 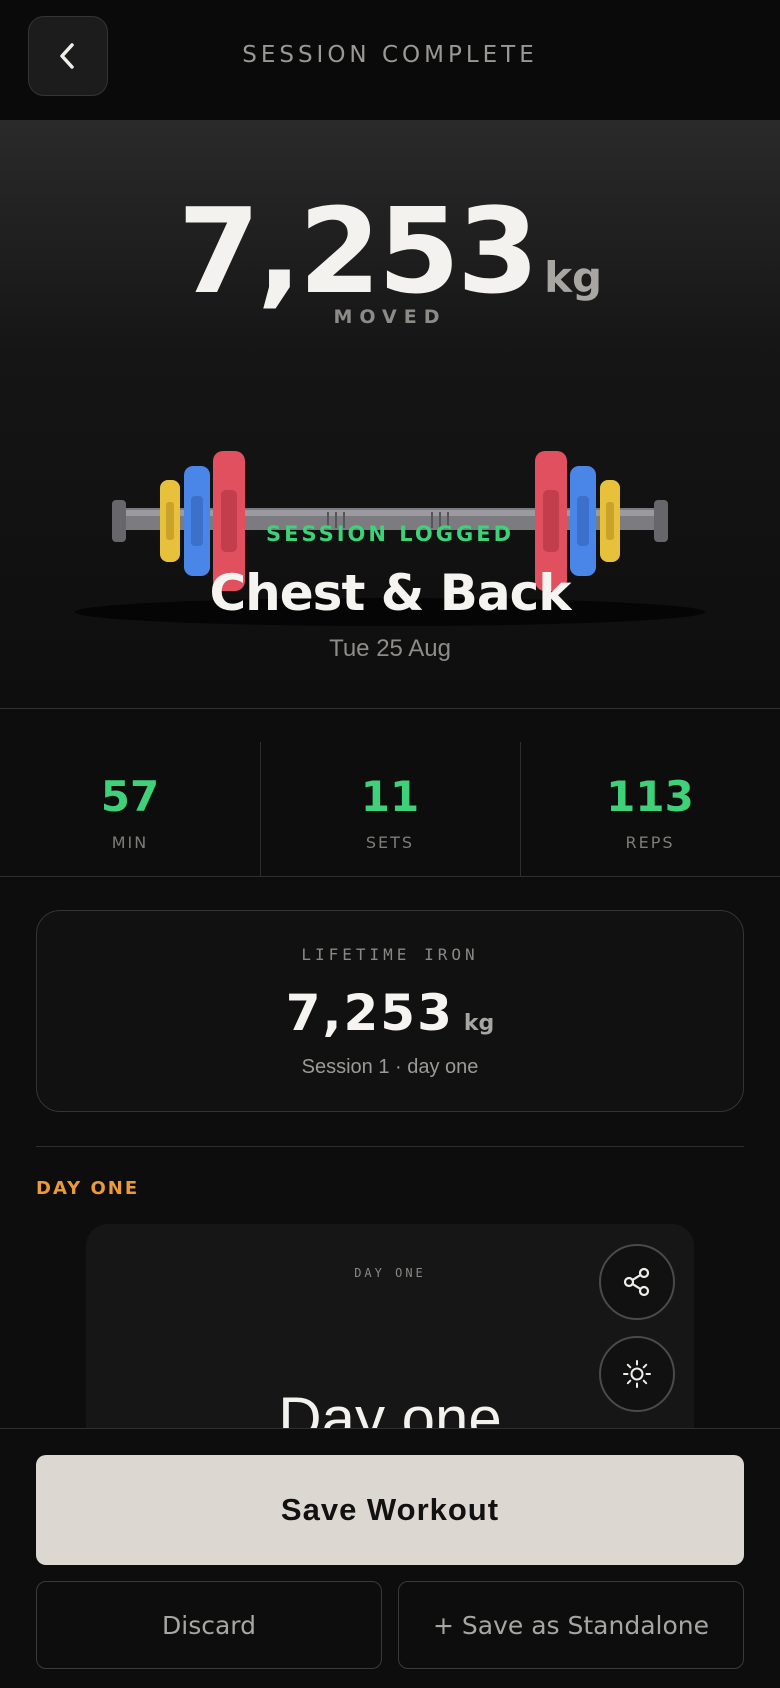 I want to click on lifetime-subtitle: Session 1 · day one, so click(x=390, y=1067).